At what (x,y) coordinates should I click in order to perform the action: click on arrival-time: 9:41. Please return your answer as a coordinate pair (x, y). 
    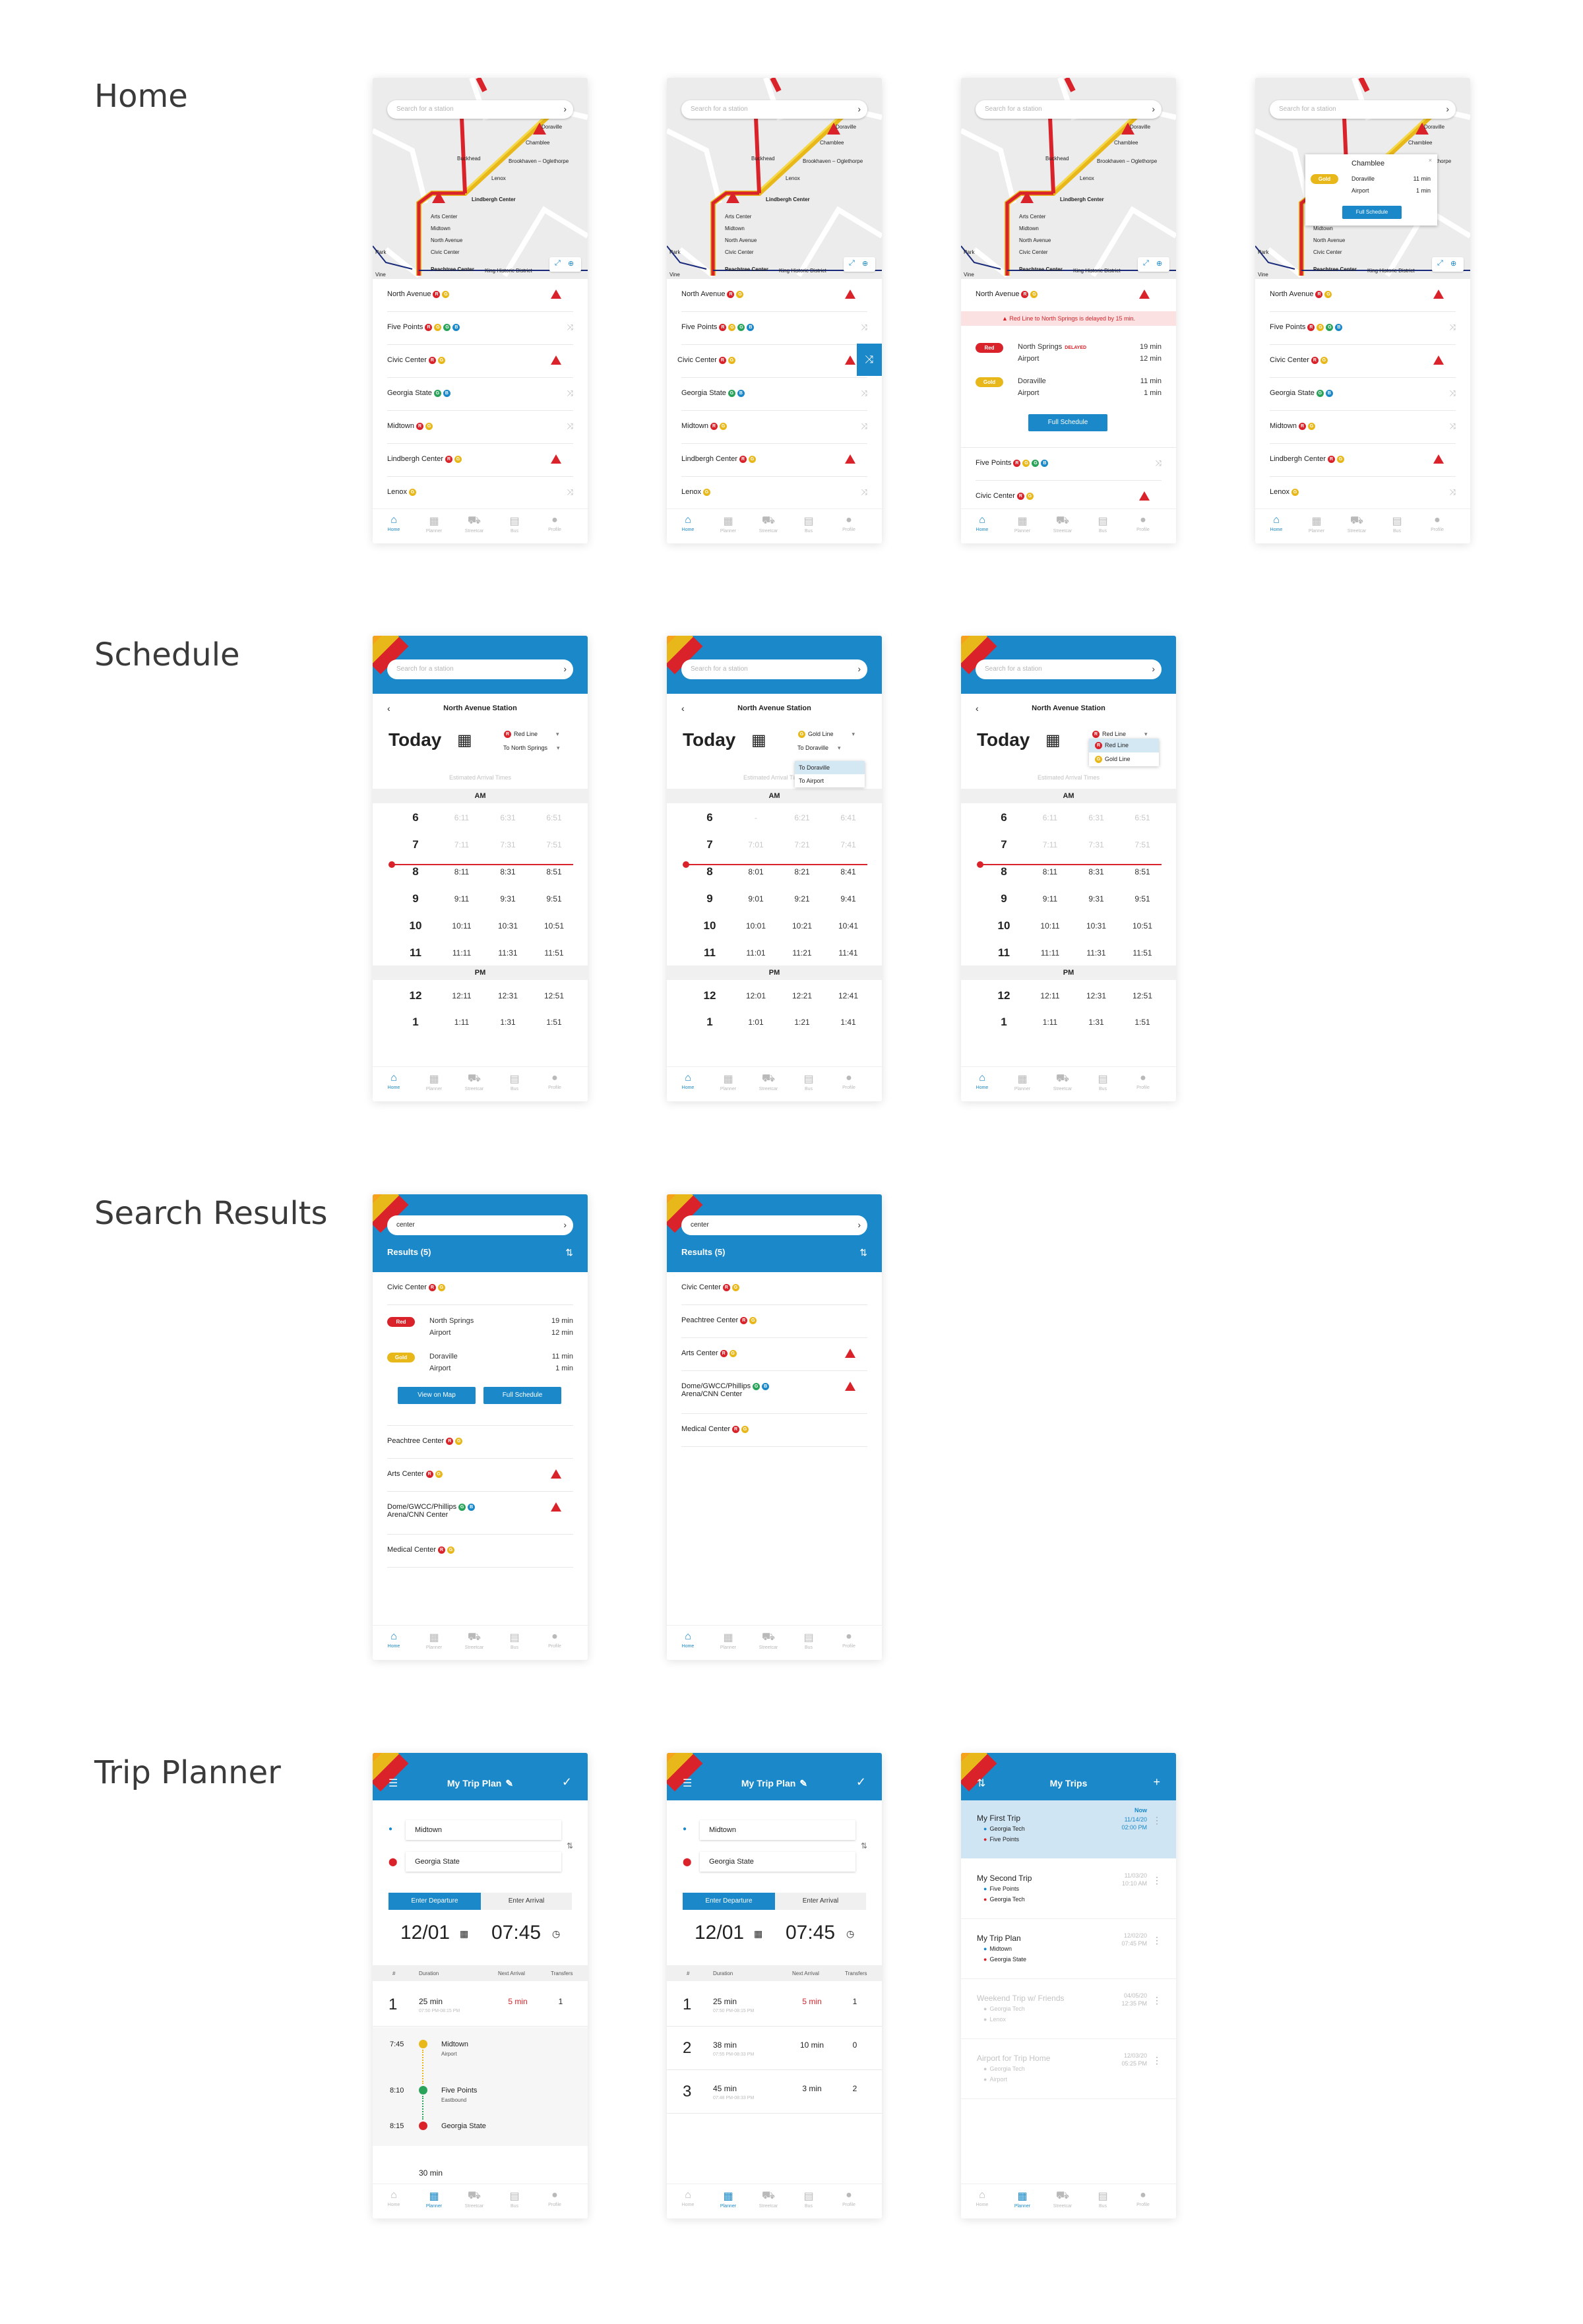
    Looking at the image, I should click on (848, 898).